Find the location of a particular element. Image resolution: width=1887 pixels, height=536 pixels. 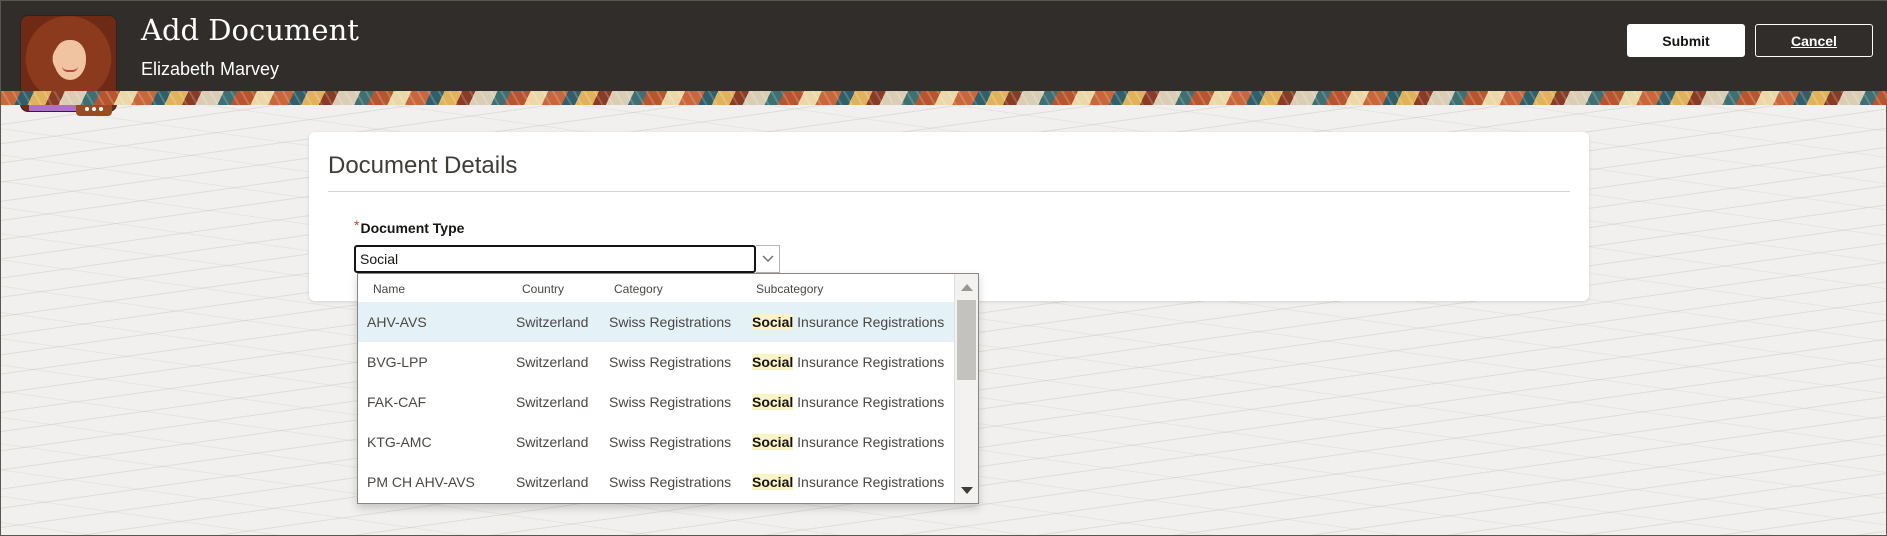

option-name: AHV-AVS is located at coordinates (397, 322).